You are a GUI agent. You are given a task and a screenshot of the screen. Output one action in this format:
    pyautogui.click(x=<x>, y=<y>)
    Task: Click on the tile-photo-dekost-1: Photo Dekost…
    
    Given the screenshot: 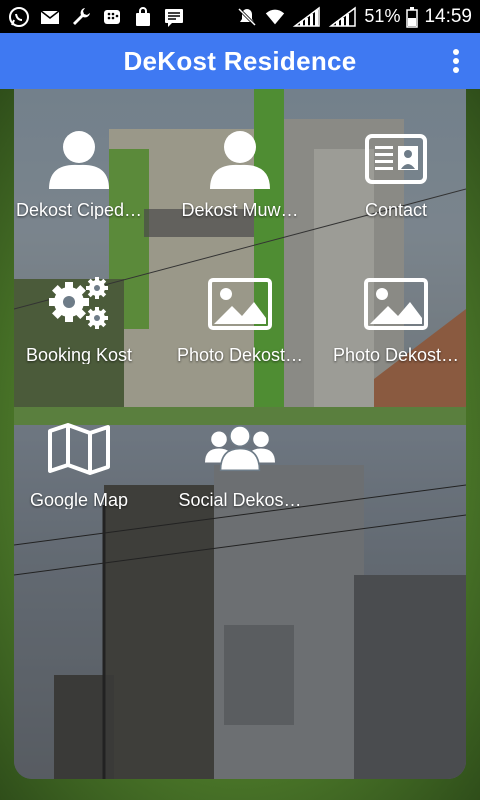 What is the action you would take?
    pyautogui.click(x=240, y=299)
    